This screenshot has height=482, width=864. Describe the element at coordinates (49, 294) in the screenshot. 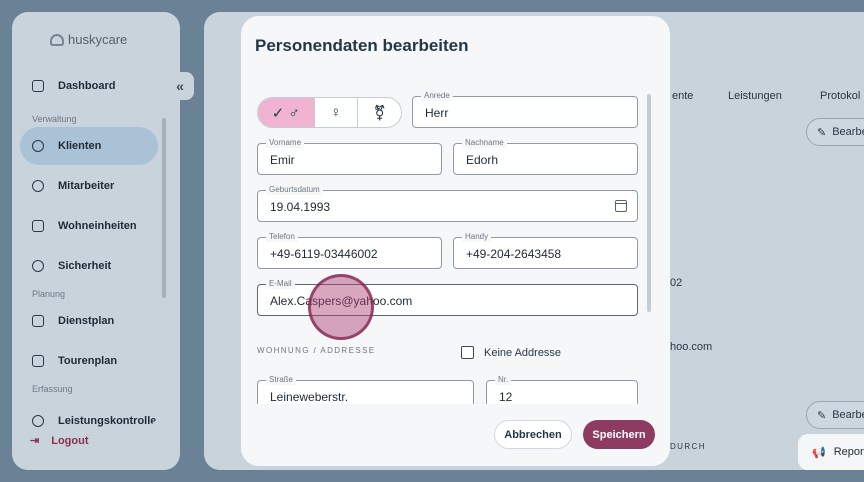

I see `sidebar-section-planung: Planung` at that location.